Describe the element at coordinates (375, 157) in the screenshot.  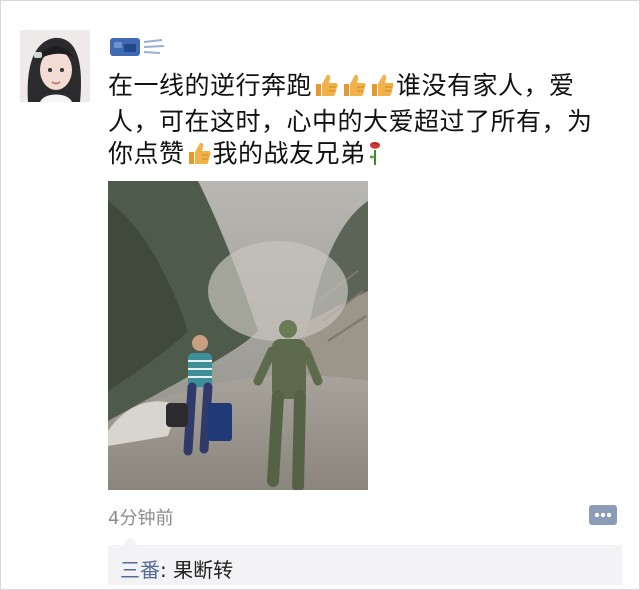
I see `rose-icon` at that location.